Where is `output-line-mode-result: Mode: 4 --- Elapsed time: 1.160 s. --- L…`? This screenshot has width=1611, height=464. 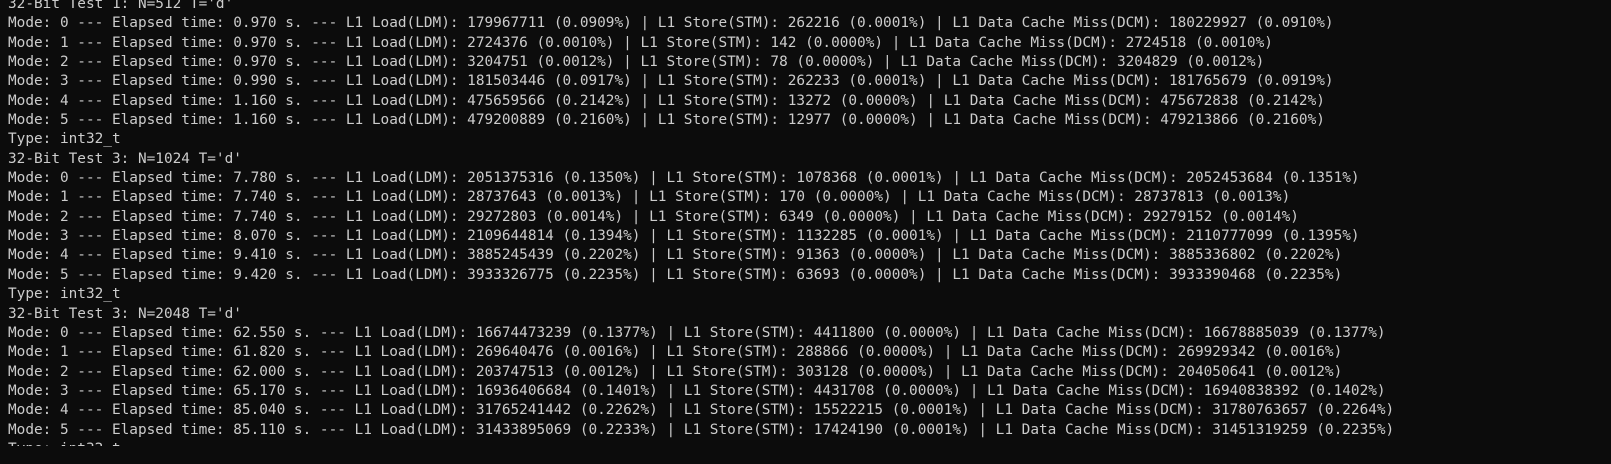 output-line-mode-result: Mode: 4 --- Elapsed time: 1.160 s. --- L… is located at coordinates (666, 100).